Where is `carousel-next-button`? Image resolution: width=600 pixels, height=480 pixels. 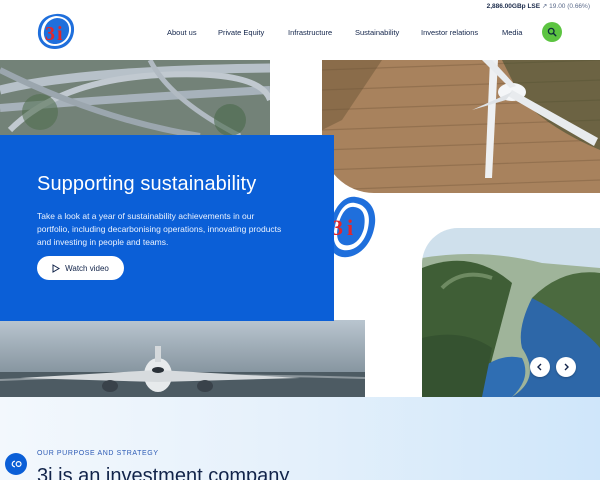 carousel-next-button is located at coordinates (566, 367).